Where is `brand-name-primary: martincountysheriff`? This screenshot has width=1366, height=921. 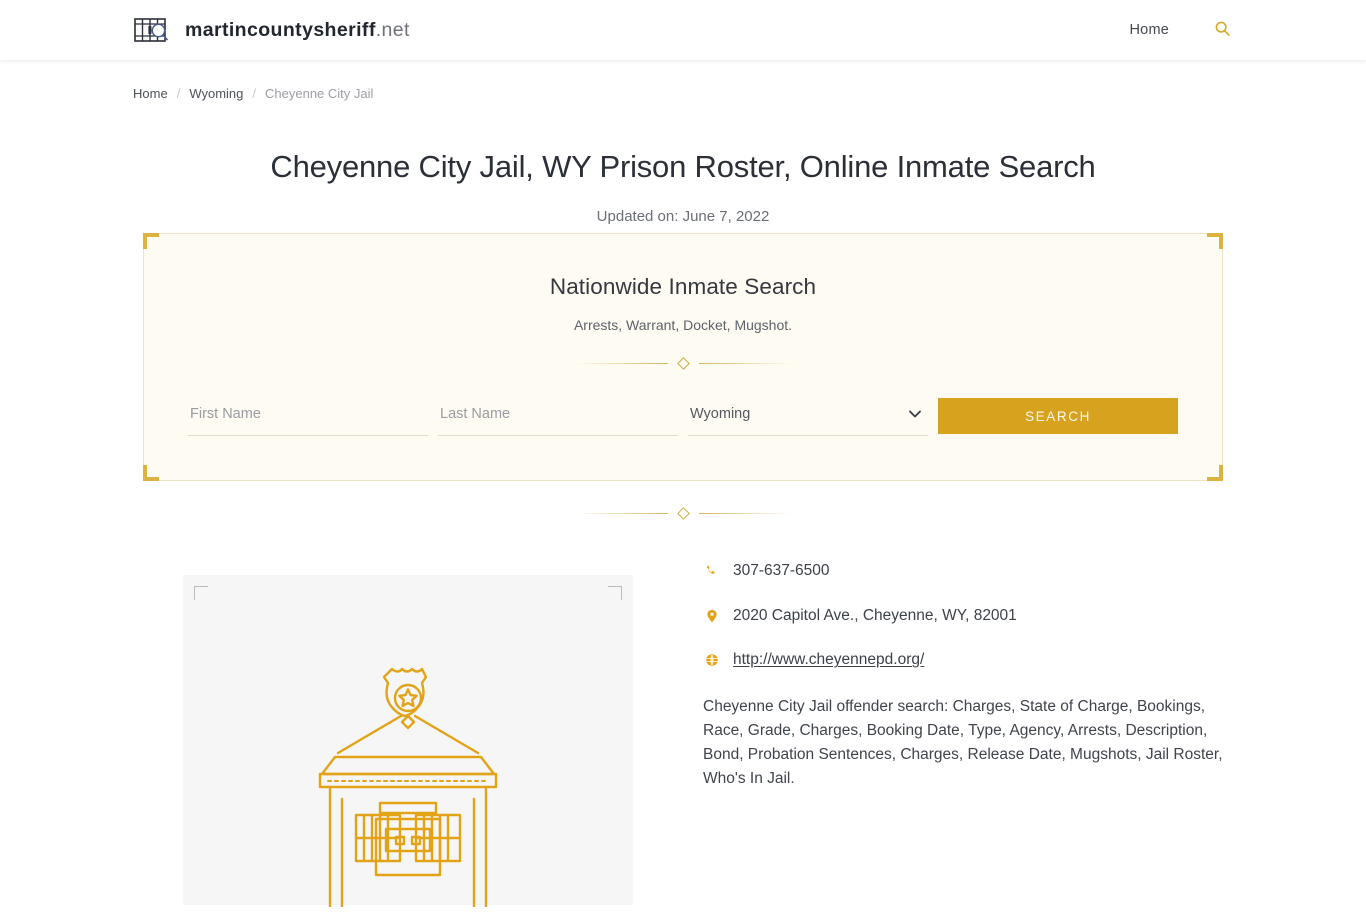 brand-name-primary: martincountysheriff is located at coordinates (280, 29).